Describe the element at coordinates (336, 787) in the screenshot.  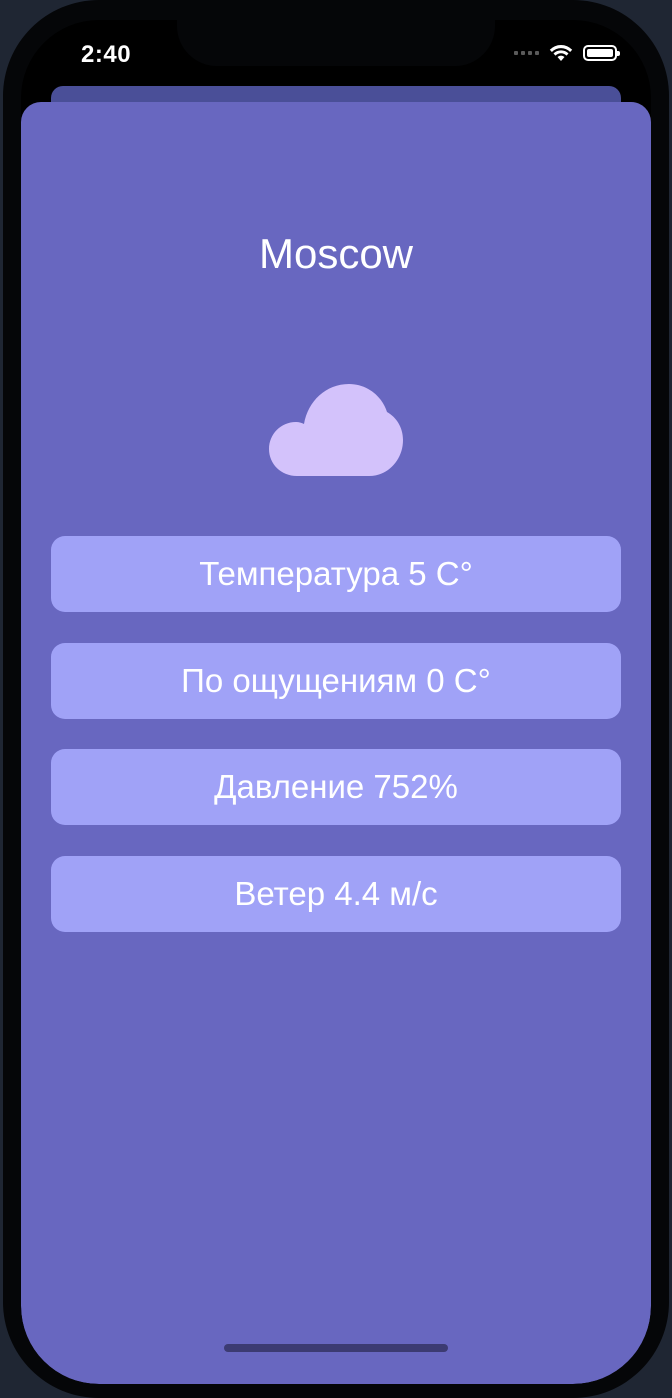
I see `pressure-row: Давление 752%` at that location.